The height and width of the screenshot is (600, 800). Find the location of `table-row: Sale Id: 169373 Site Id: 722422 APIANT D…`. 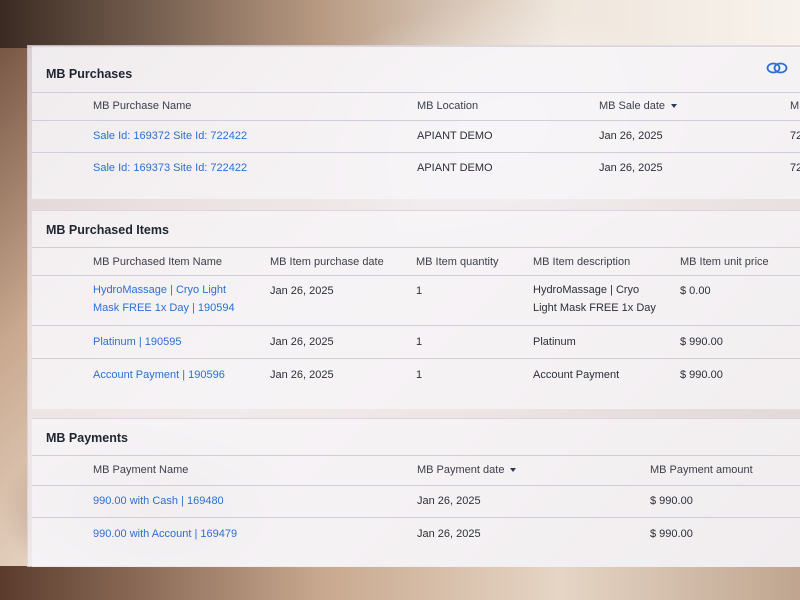

table-row: Sale Id: 169373 Site Id: 722422 APIANT D… is located at coordinates (416, 168).